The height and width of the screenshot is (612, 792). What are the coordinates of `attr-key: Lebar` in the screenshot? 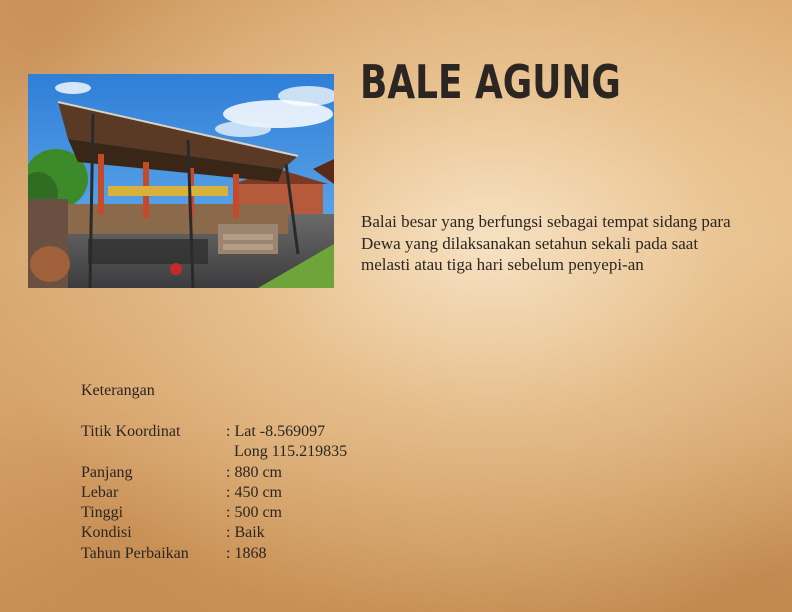 It's located at (100, 492).